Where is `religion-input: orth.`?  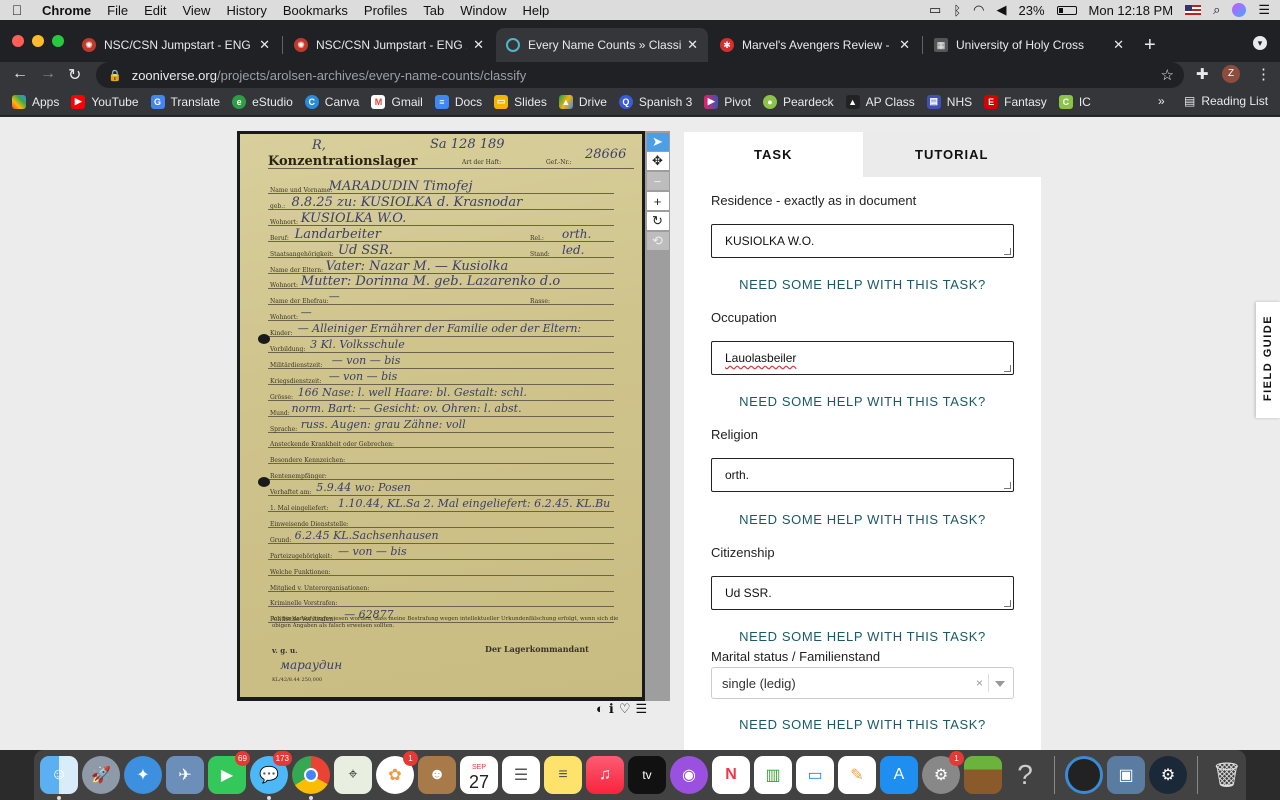
religion-input: orth. is located at coordinates (862, 475).